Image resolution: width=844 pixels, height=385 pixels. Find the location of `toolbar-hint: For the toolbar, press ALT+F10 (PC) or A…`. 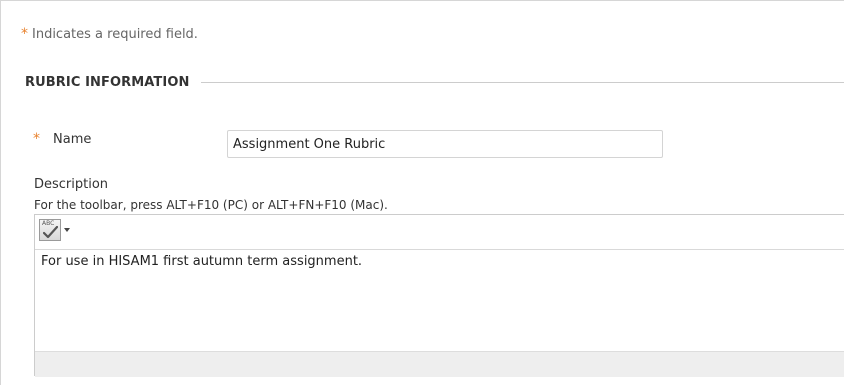

toolbar-hint: For the toolbar, press ALT+F10 (PC) or A… is located at coordinates (211, 205).